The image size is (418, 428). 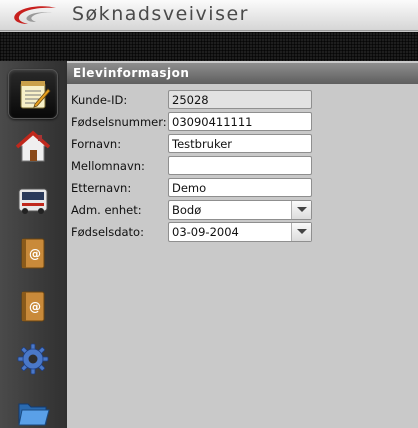 I want to click on fodselsdato-dropdown-button, so click(x=301, y=232).